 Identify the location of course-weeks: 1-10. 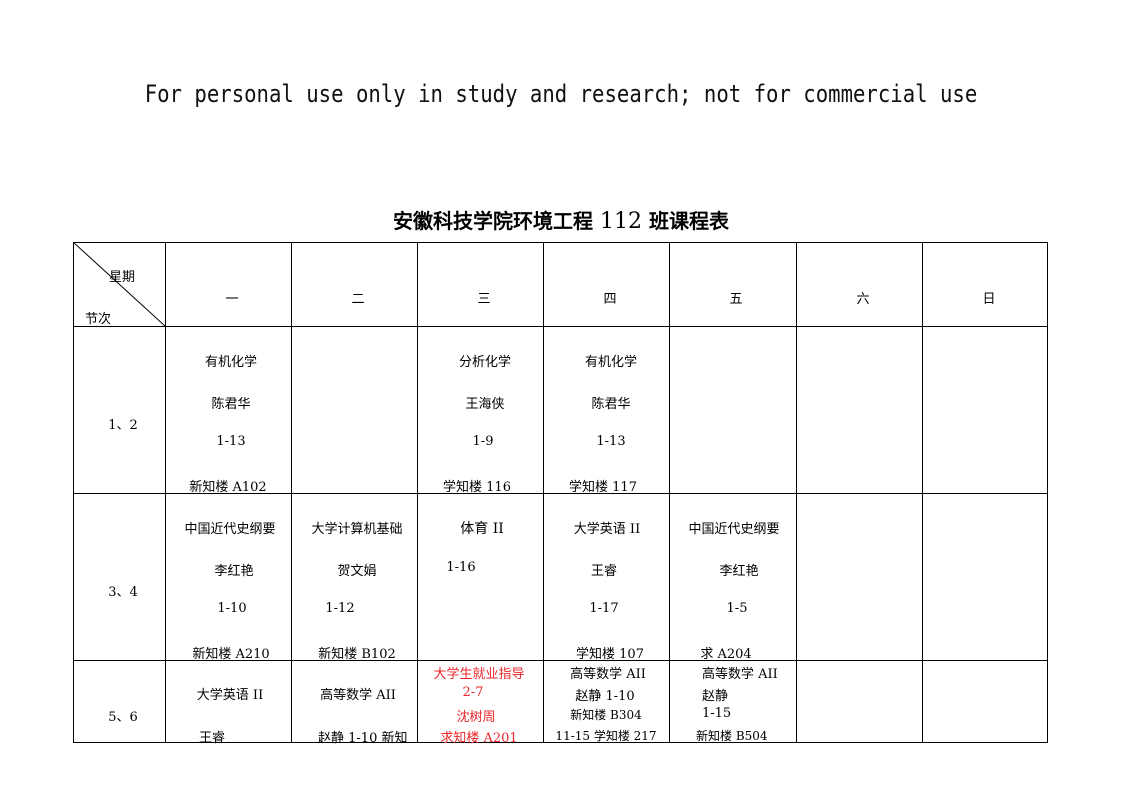
(232, 608).